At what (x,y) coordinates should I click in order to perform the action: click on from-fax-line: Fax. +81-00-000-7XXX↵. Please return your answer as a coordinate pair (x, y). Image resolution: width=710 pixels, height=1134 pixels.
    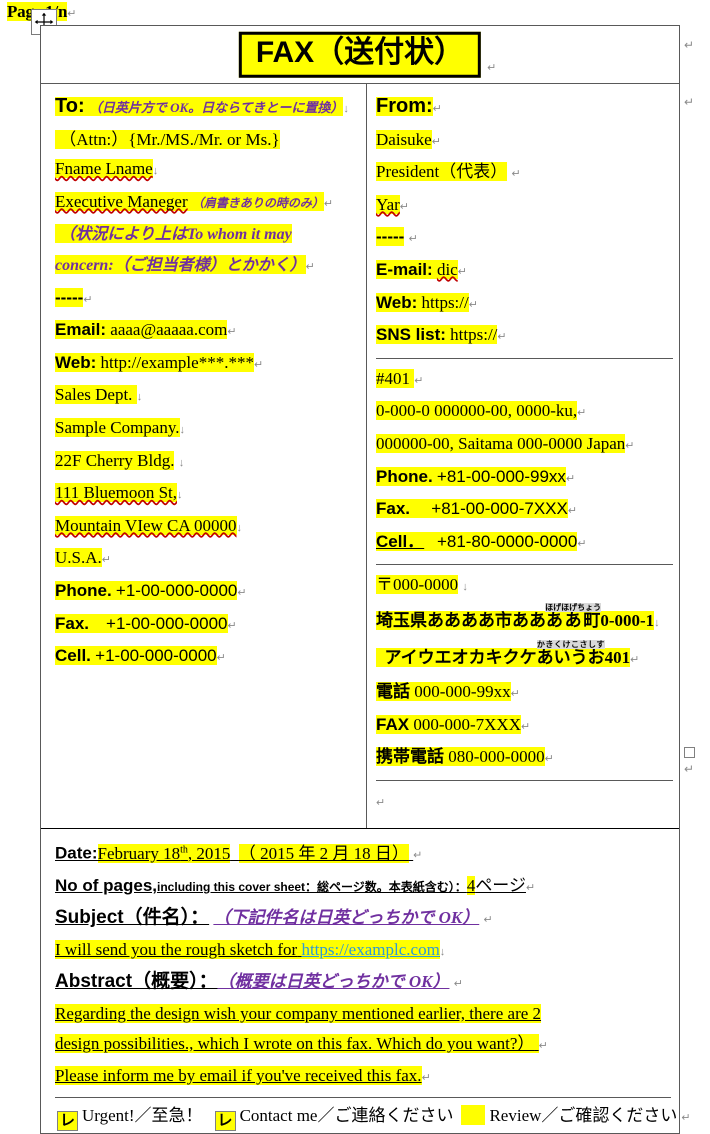
    Looking at the image, I should click on (527, 510).